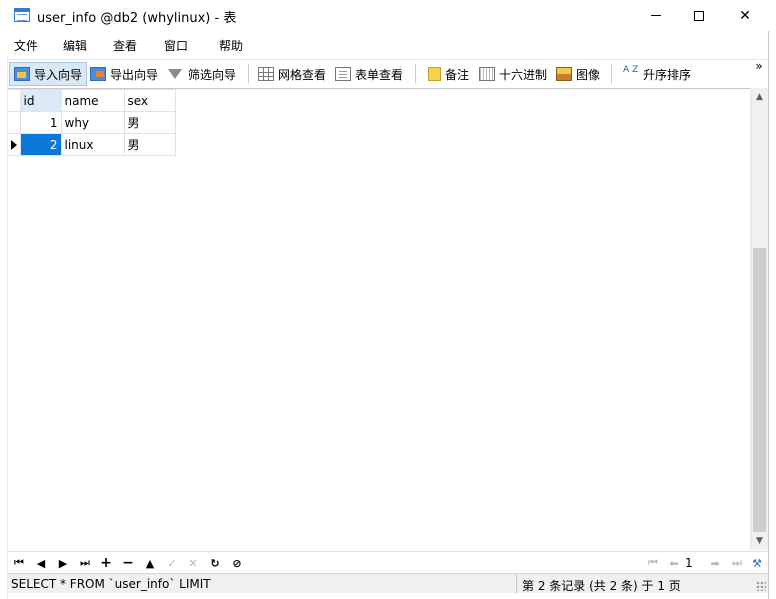 This screenshot has height=599, width=776. I want to click on grid-view-button: 网格查看, so click(292, 74).